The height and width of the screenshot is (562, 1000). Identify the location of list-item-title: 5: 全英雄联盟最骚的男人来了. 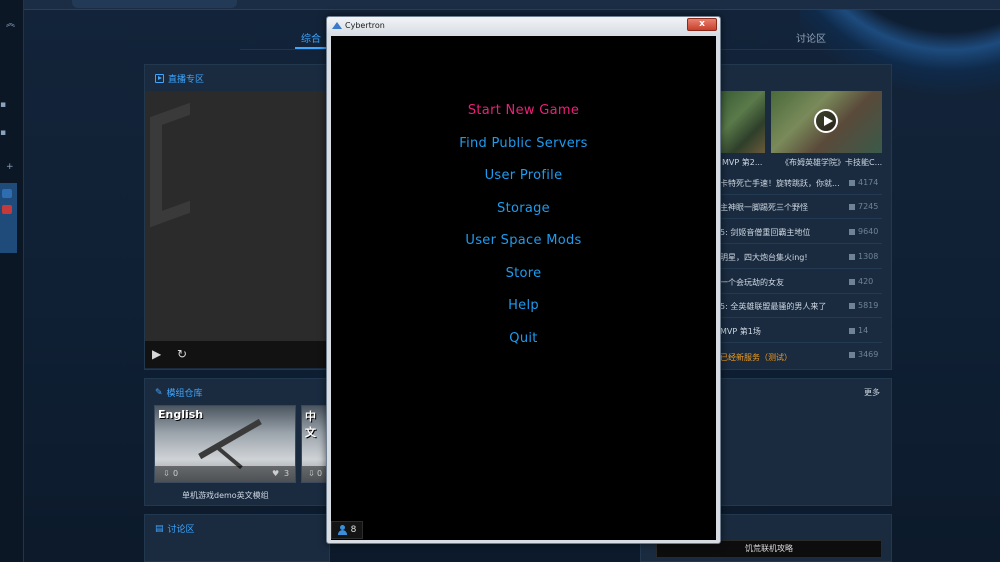
(773, 306).